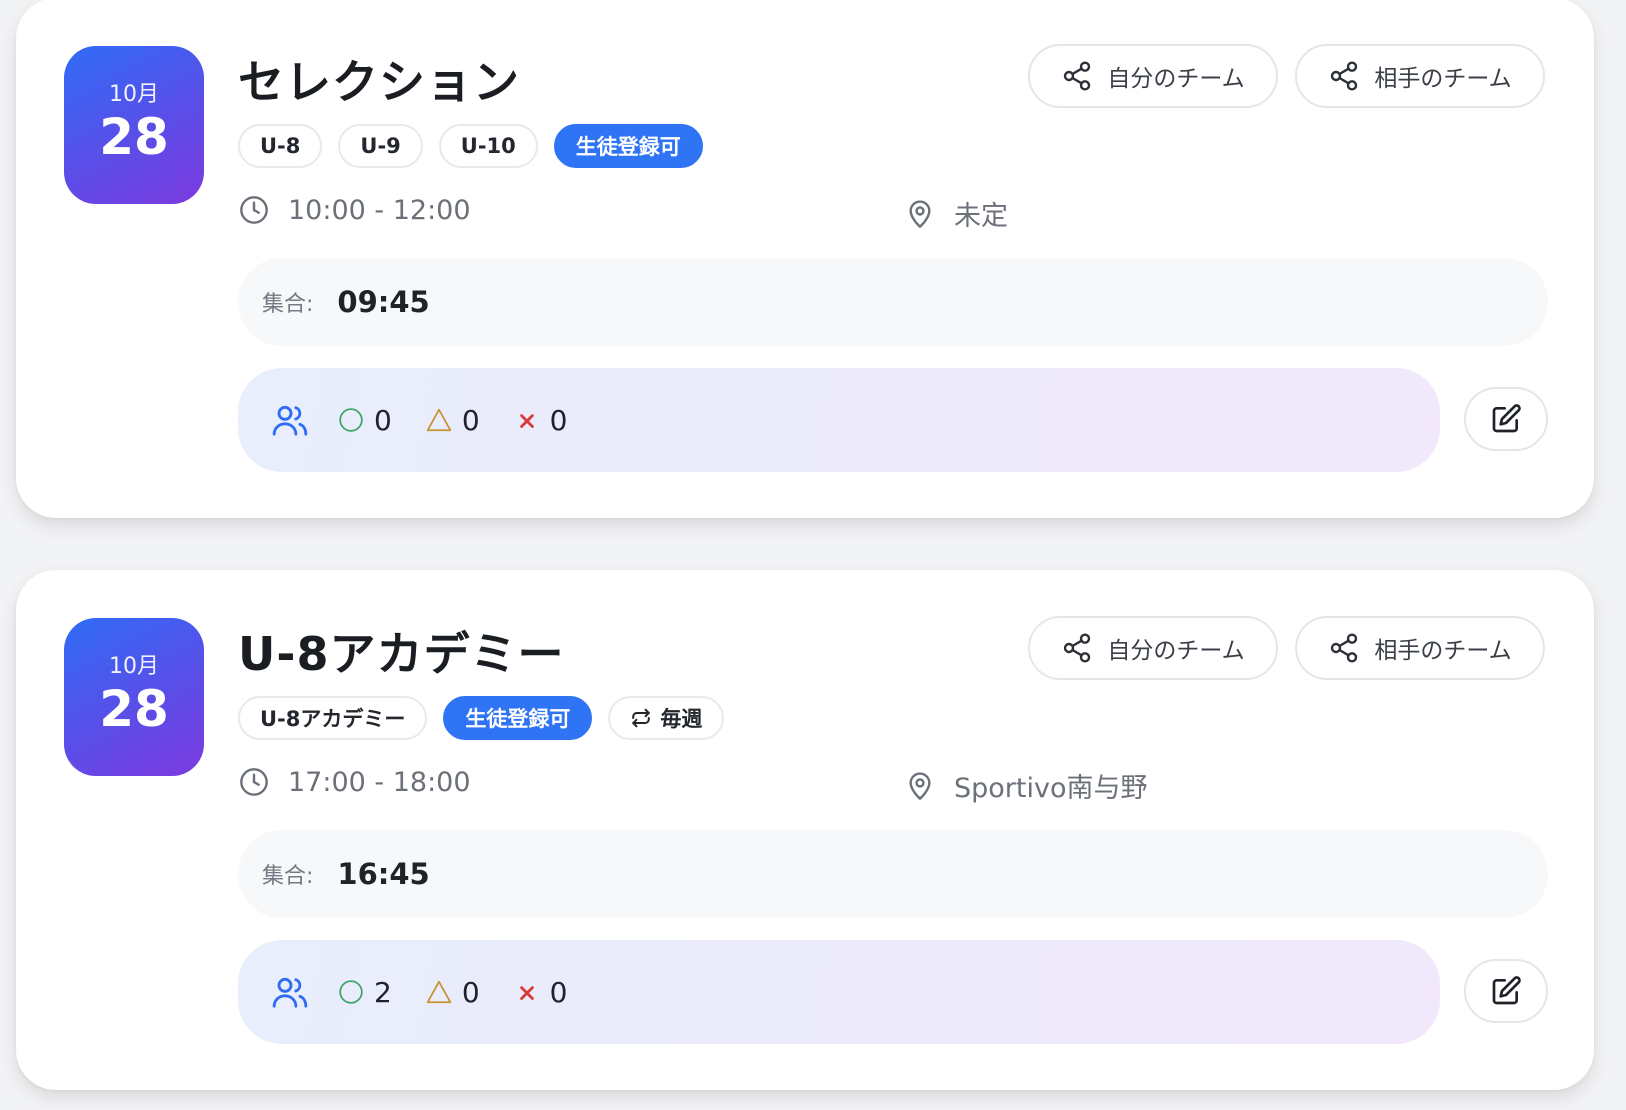  What do you see at coordinates (380, 146) in the screenshot?
I see `age-tag: U-9` at bounding box center [380, 146].